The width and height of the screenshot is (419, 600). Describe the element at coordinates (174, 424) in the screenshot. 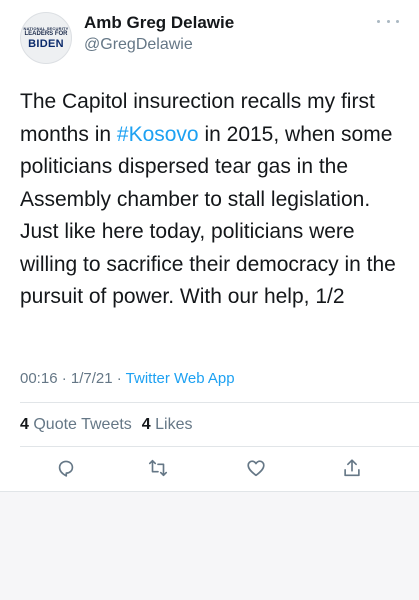

I see `likes-label: Likes` at that location.